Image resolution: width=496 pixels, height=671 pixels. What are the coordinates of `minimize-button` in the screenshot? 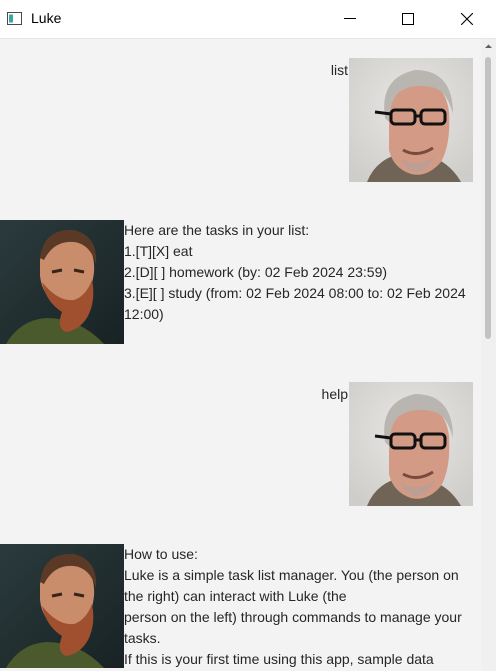 It's located at (350, 19).